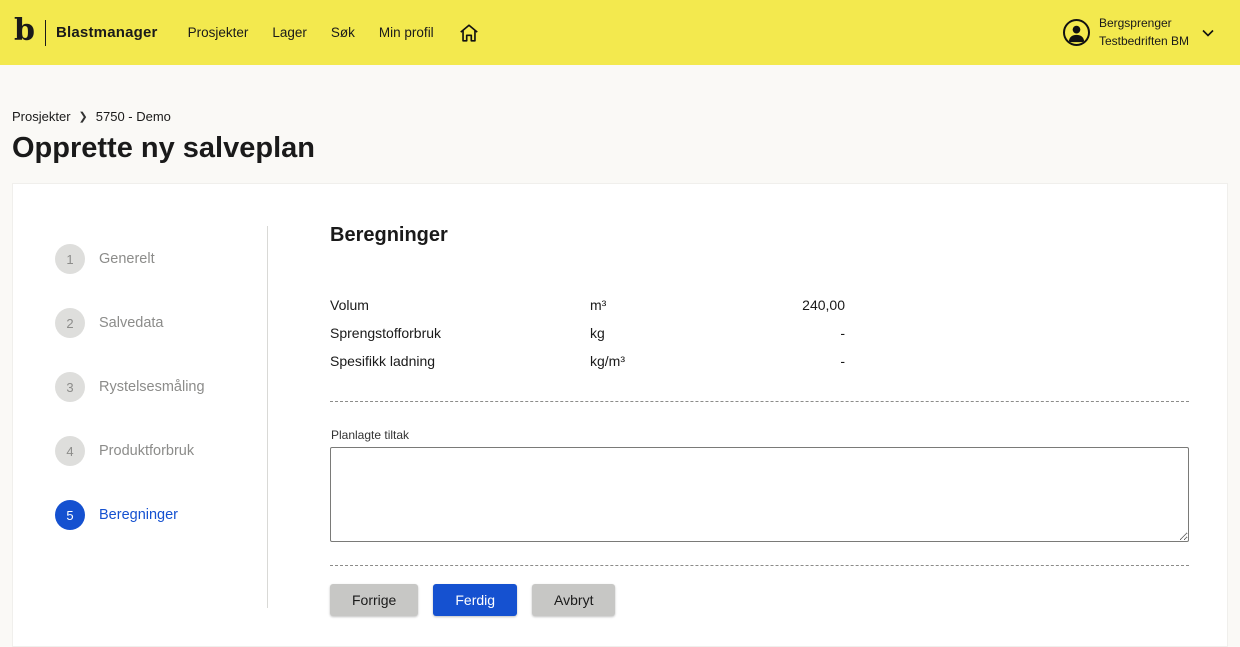 Image resolution: width=1240 pixels, height=647 pixels. Describe the element at coordinates (41, 116) in the screenshot. I see `breadcrumb-prosjekter: Prosjekter` at that location.